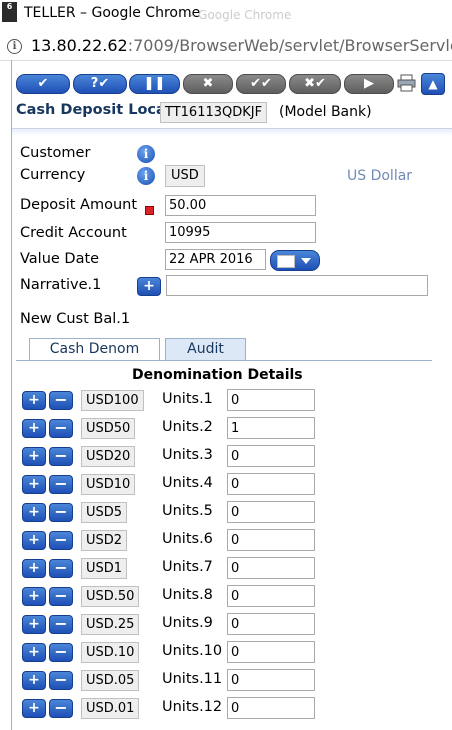  What do you see at coordinates (149, 286) in the screenshot?
I see `narrative-add-button: +` at bounding box center [149, 286].